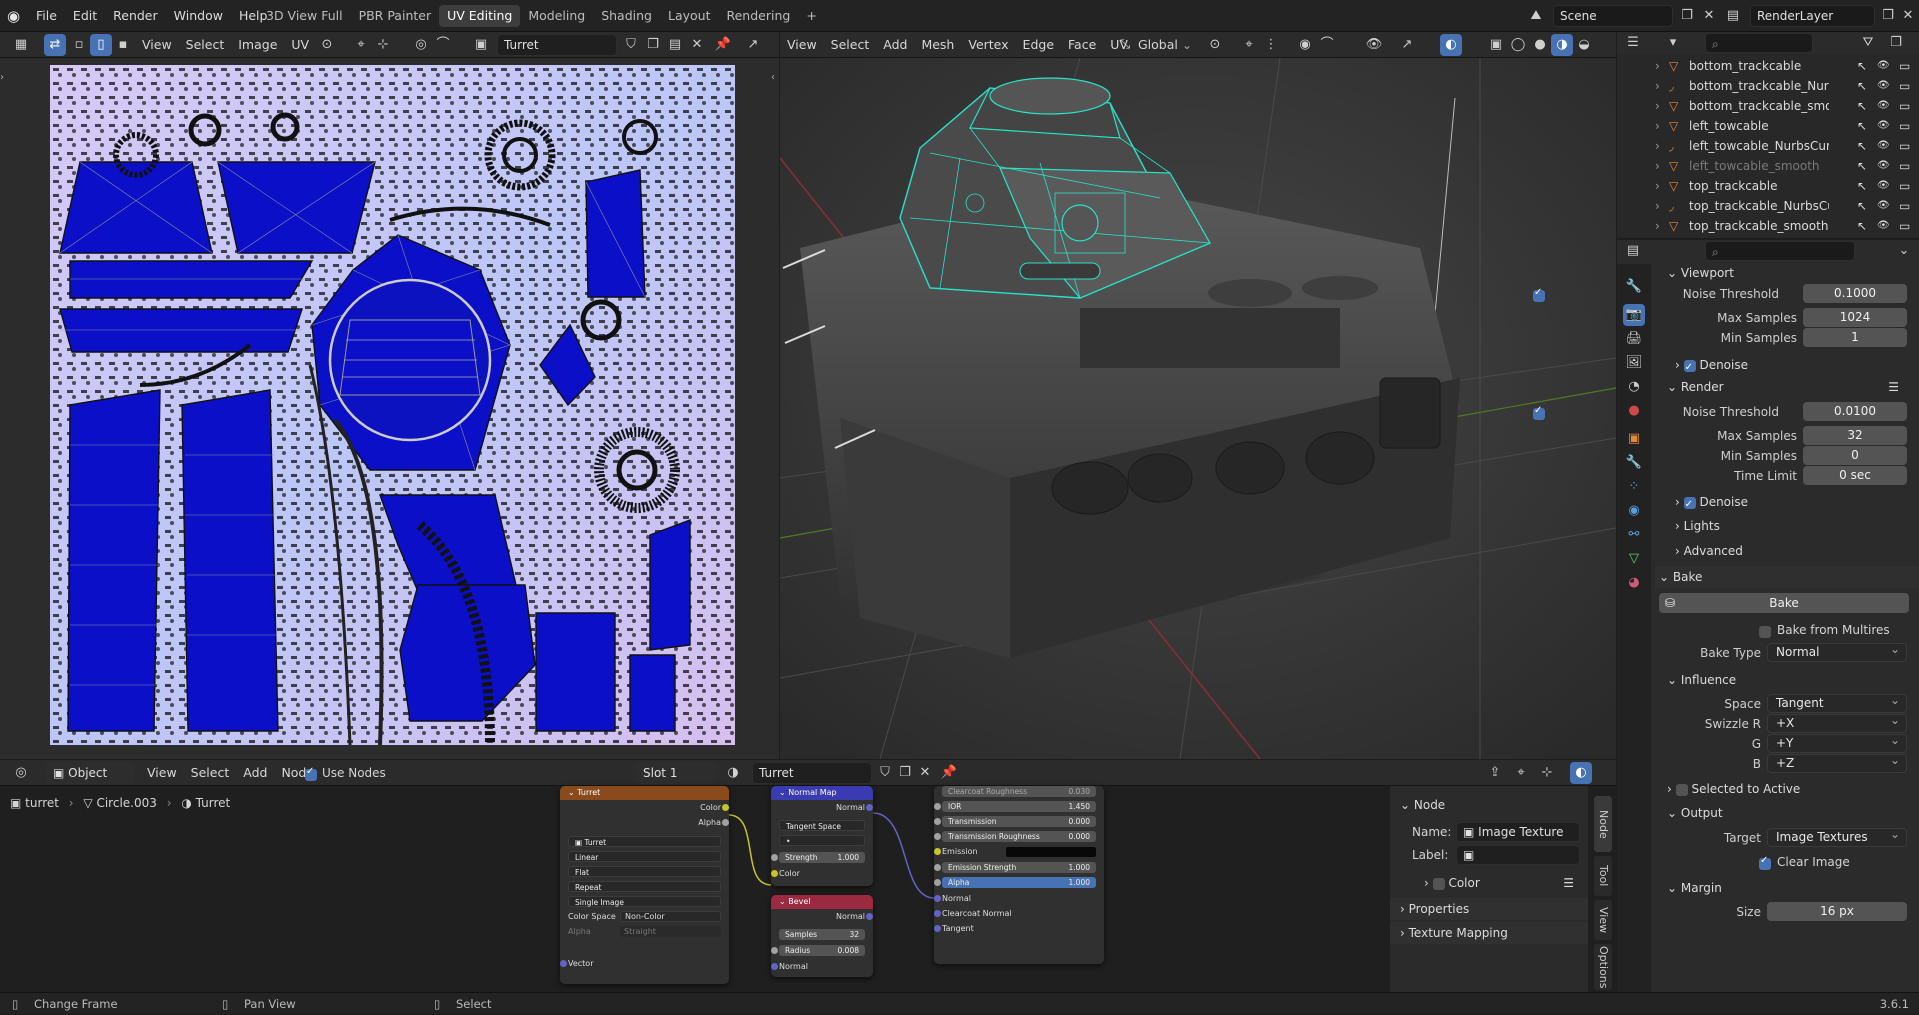 This screenshot has height=1015, width=1919. Describe the element at coordinates (988, 45) in the screenshot. I see `vp-menu-vertex: Vertex` at that location.